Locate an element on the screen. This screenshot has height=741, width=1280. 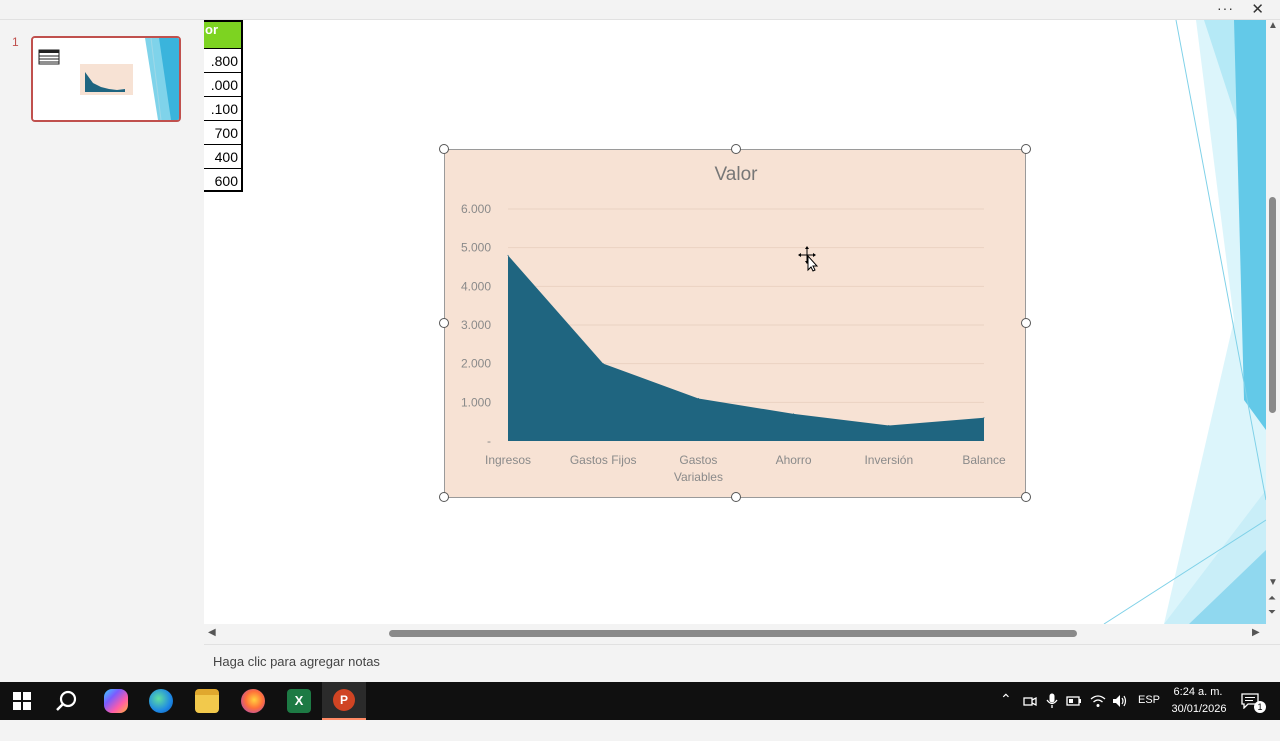
y-tick-label: 3.000 is located at coordinates (476, 325).